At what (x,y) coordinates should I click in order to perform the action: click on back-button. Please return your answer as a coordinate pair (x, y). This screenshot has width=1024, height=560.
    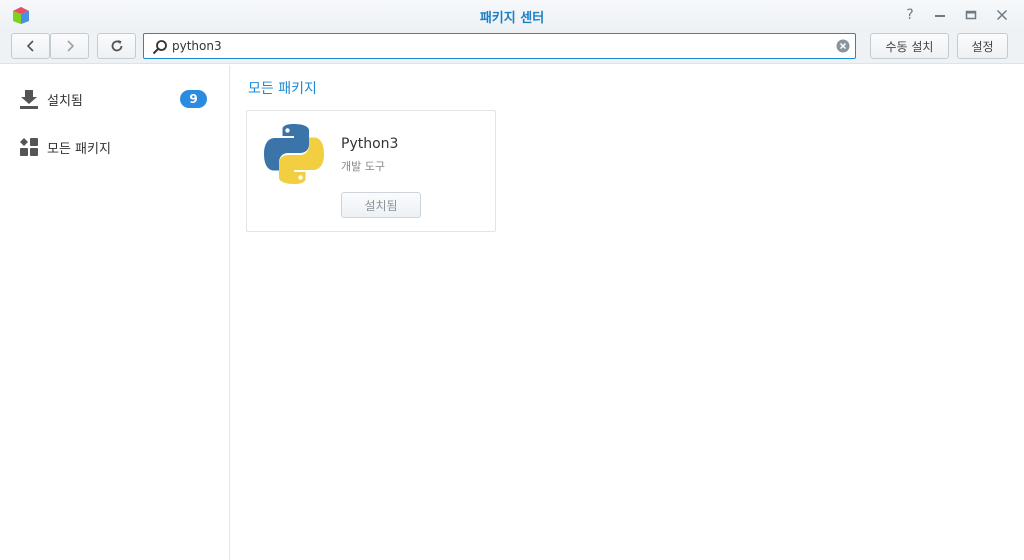
    Looking at the image, I should click on (30, 46).